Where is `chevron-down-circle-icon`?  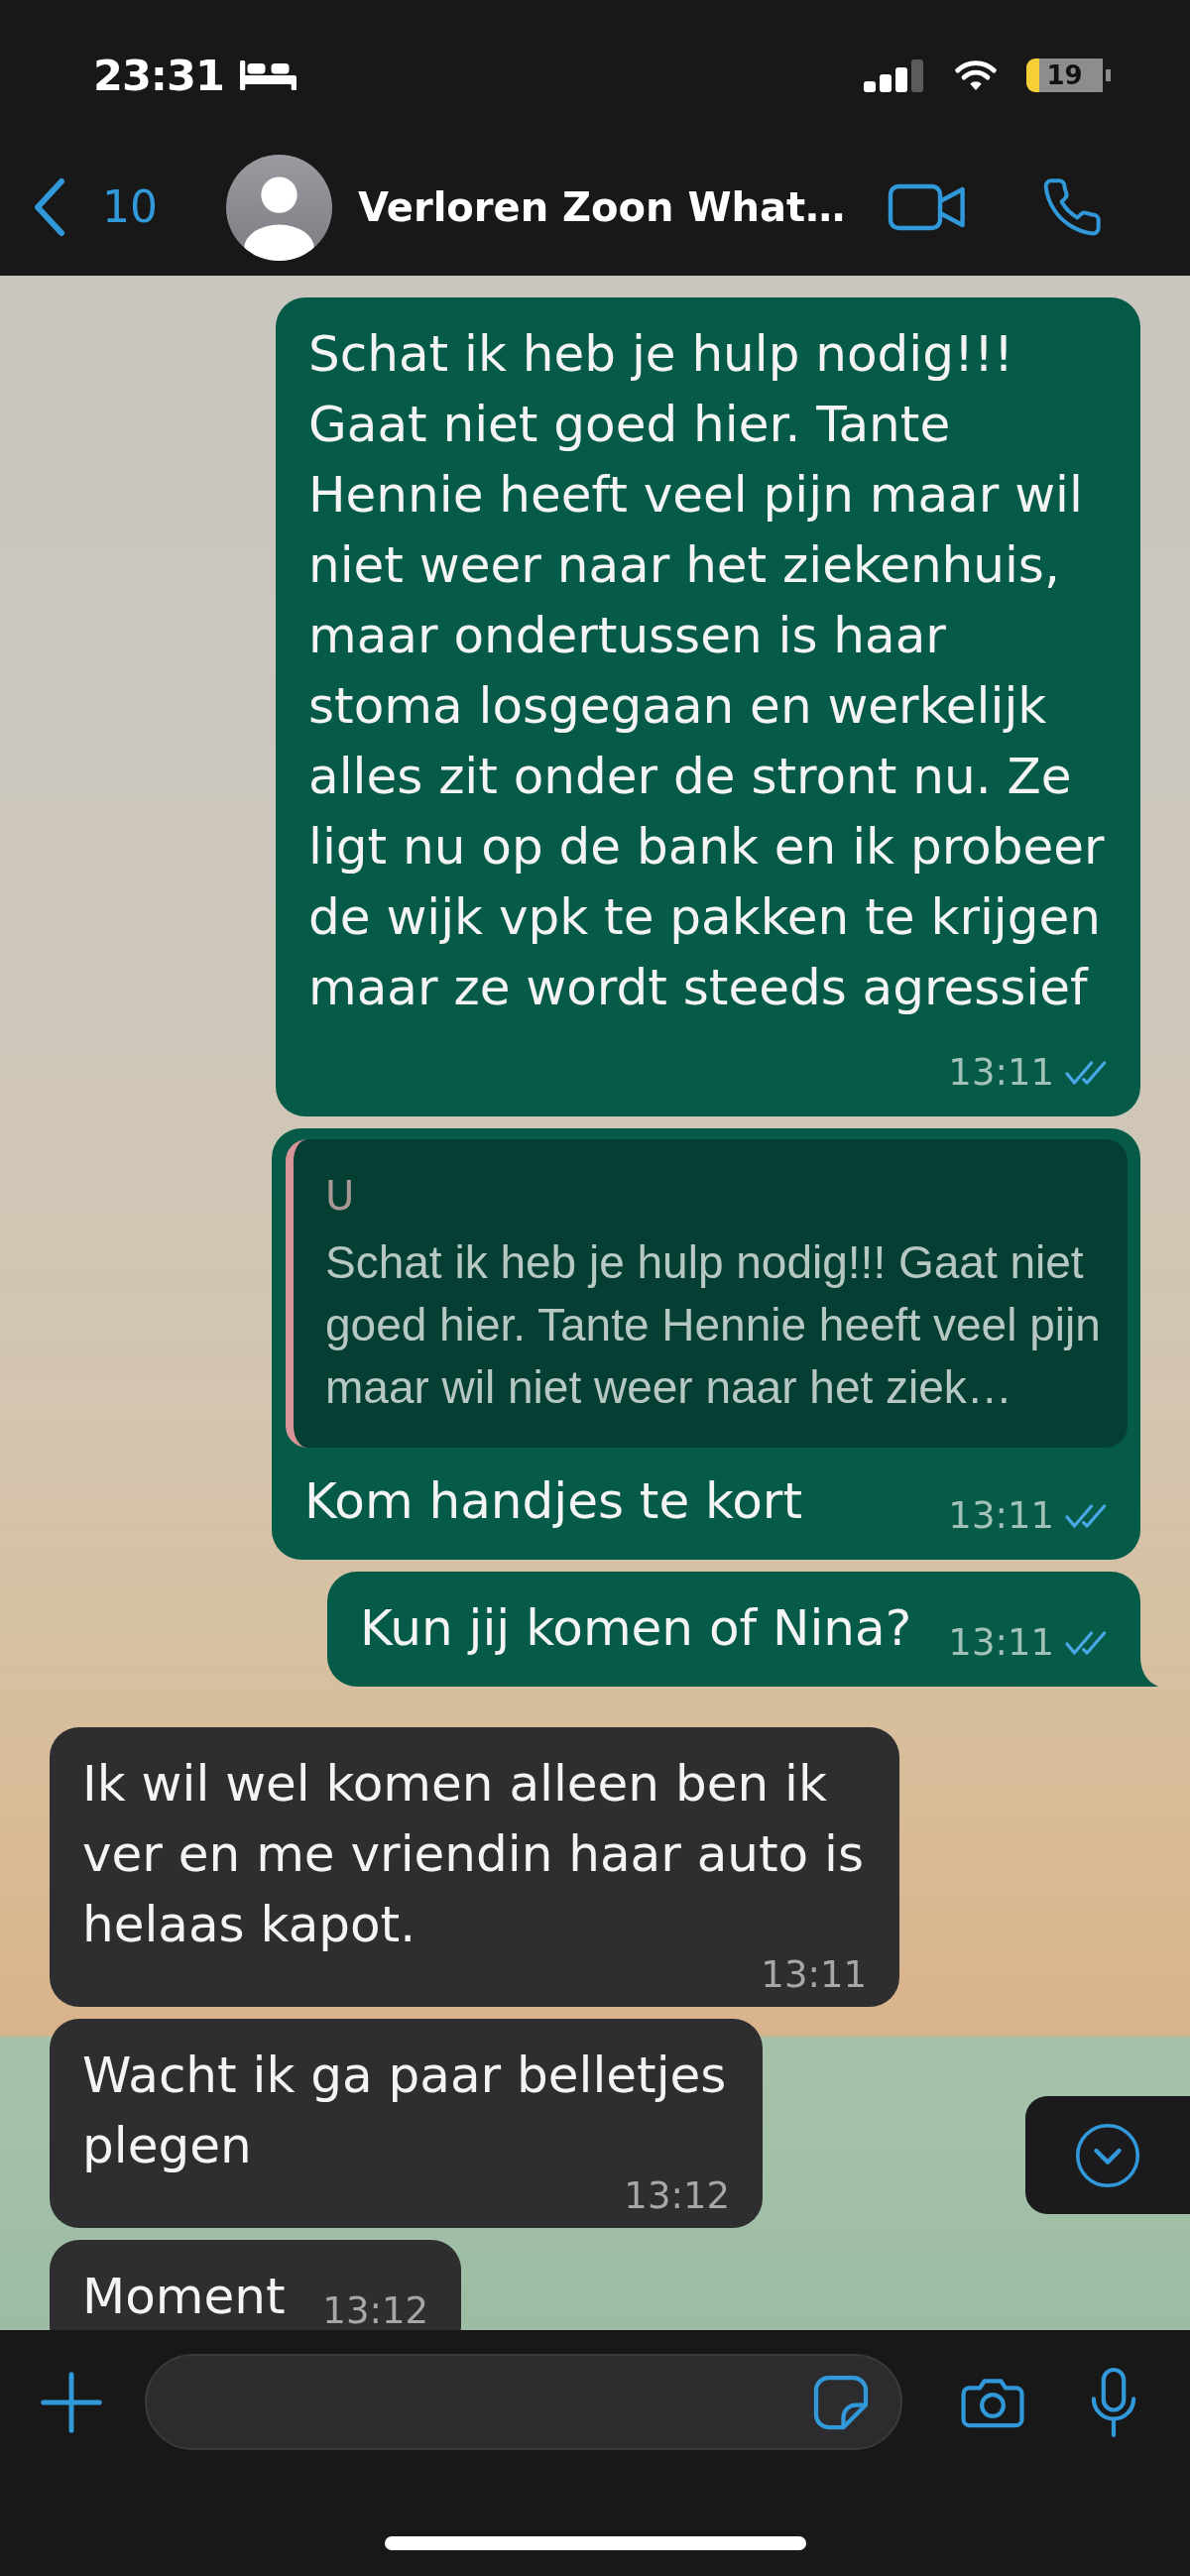
chevron-down-circle-icon is located at coordinates (1107, 2155).